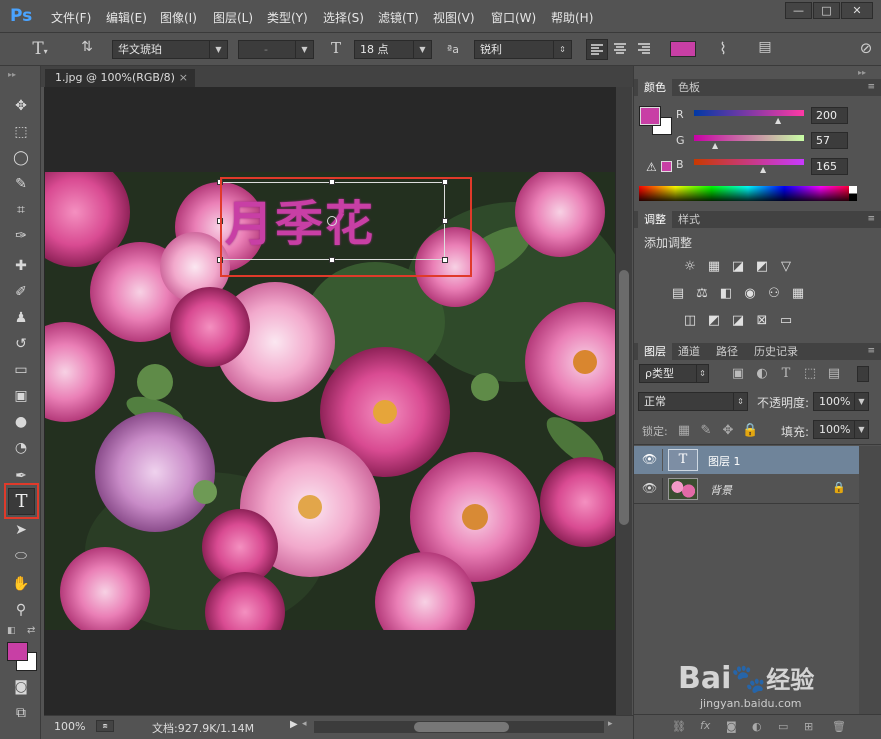 This screenshot has width=881, height=739. Describe the element at coordinates (866, 50) in the screenshot. I see `cancel-icon: ⊘` at that location.